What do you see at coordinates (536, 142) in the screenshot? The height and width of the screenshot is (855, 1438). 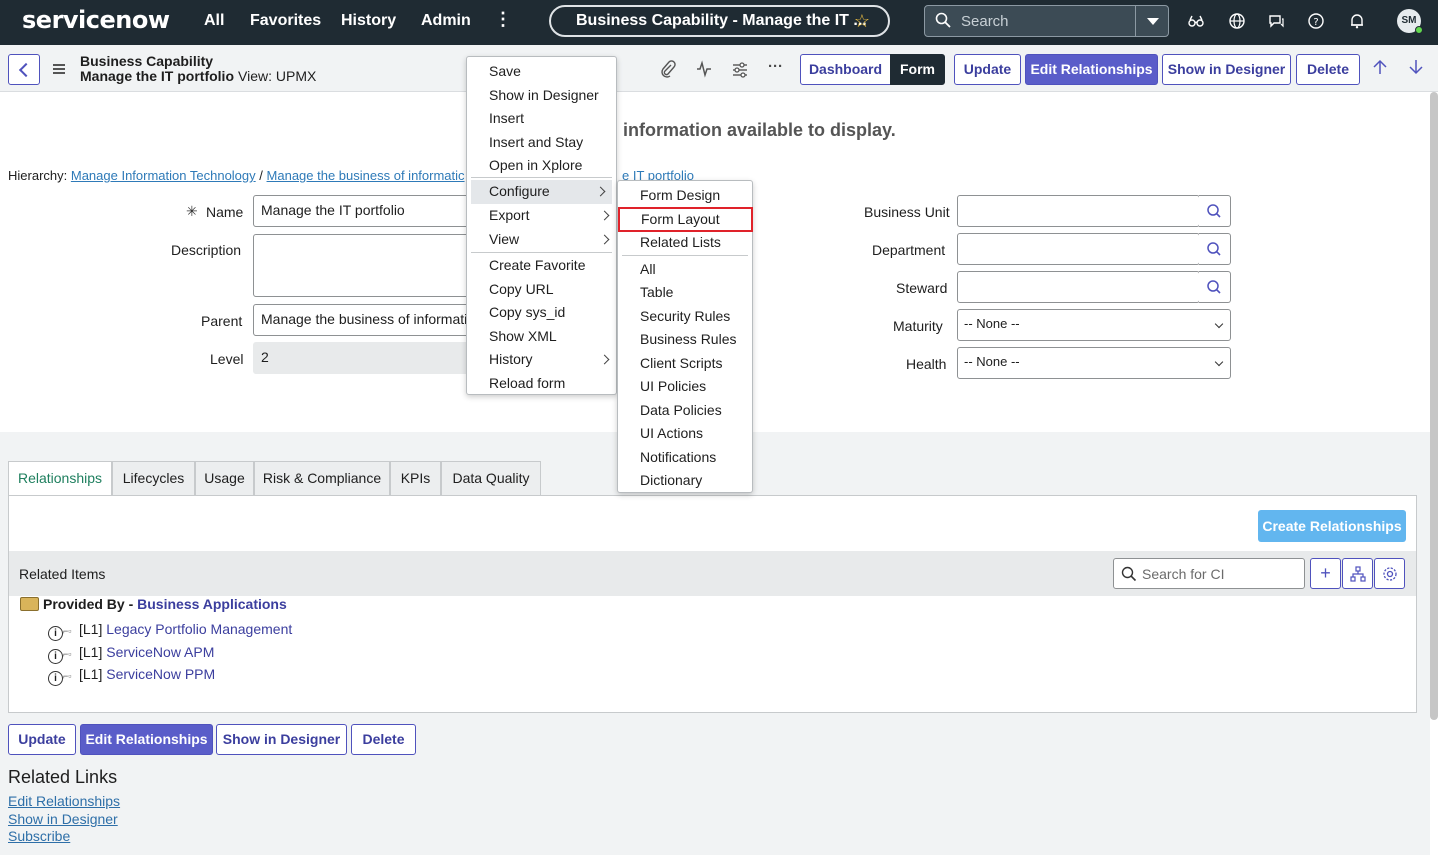 I see `menu-item-insert-and-stay: Insert and Stay` at bounding box center [536, 142].